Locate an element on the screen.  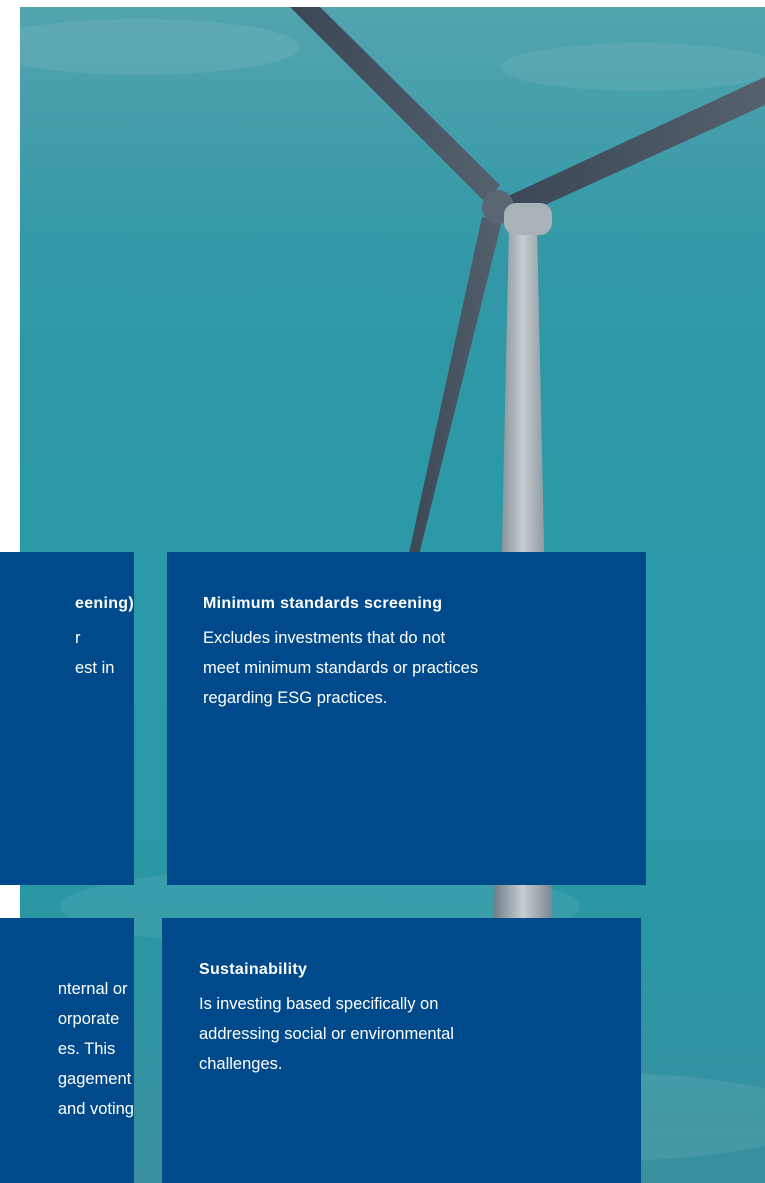
card-body-line: and voting is located at coordinates (95, 1109).